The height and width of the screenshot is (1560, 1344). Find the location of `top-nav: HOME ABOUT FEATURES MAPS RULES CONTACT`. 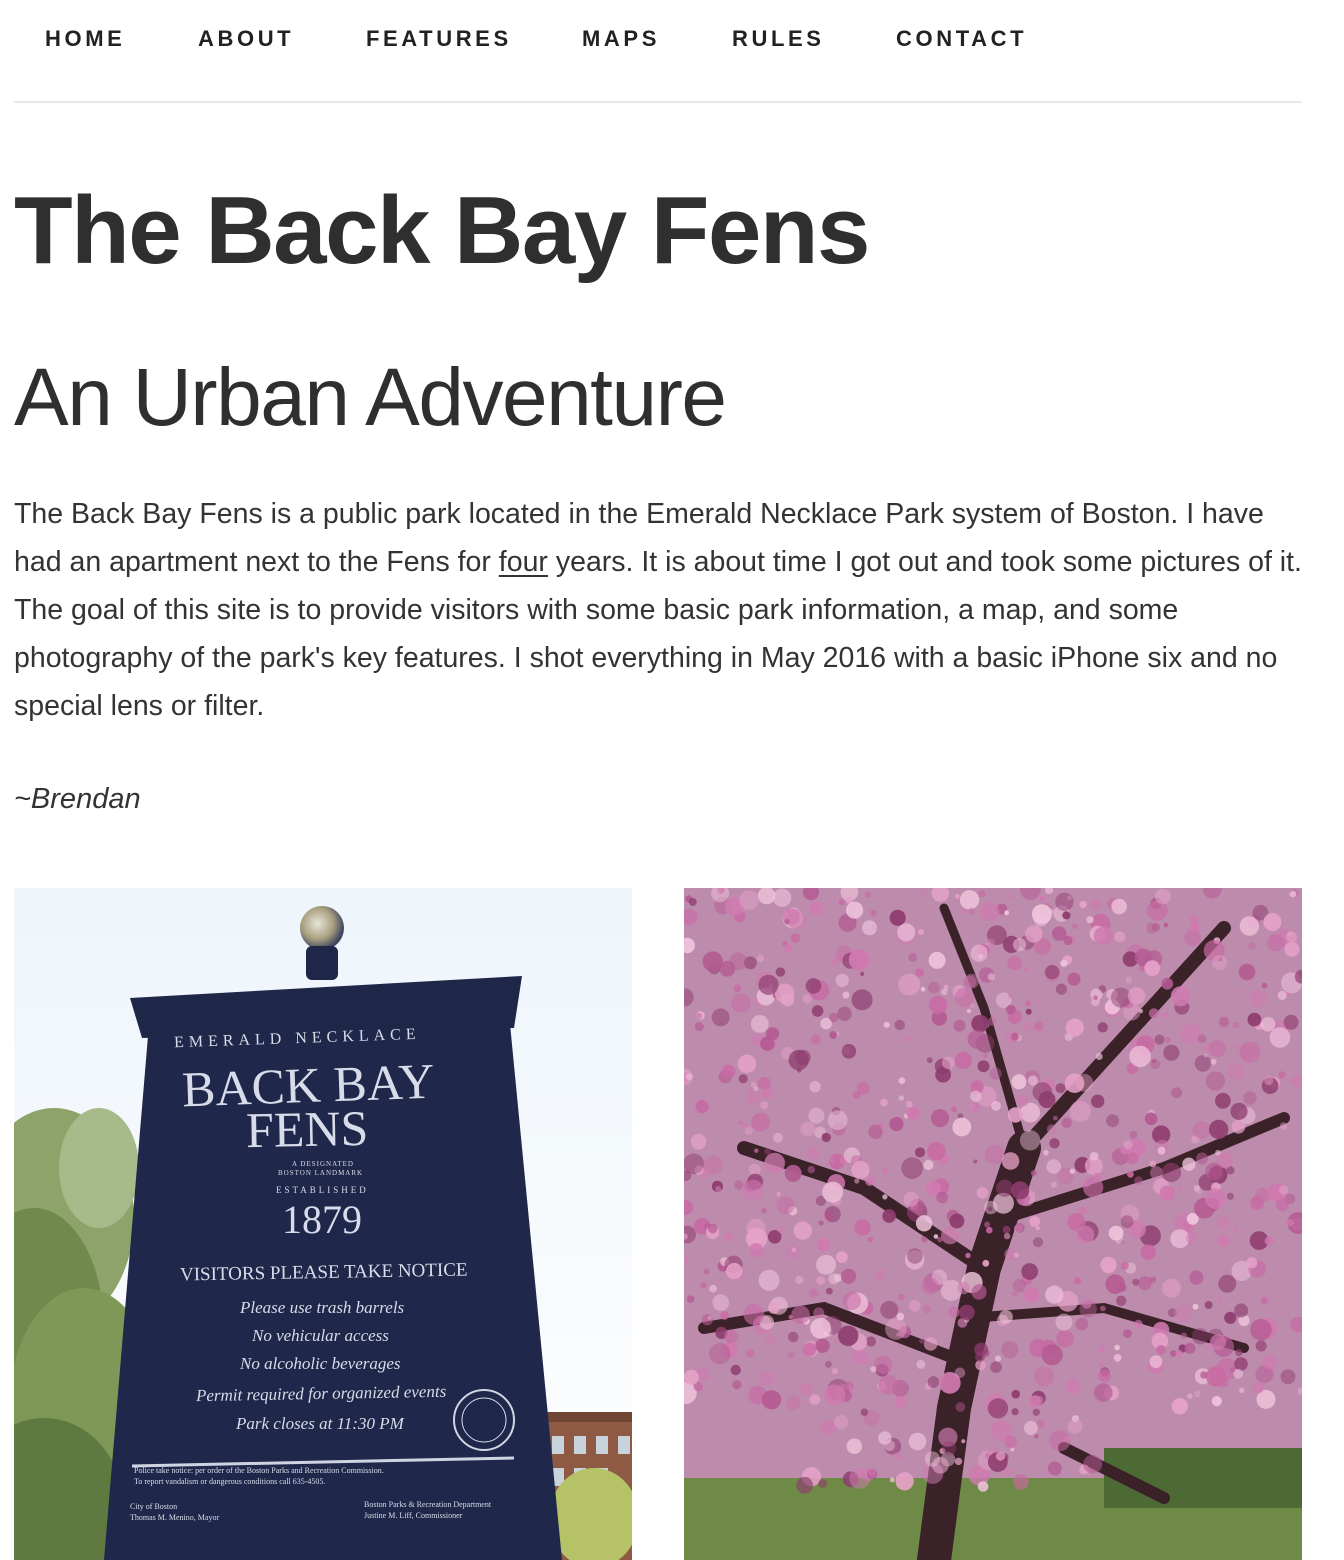

top-nav: HOME ABOUT FEATURES MAPS RULES CONTACT is located at coordinates (658, 51).